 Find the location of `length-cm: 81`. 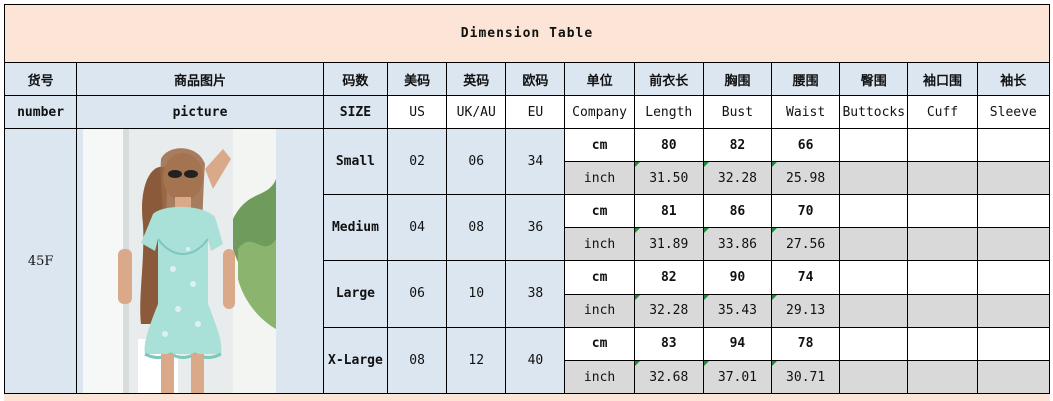

length-cm: 81 is located at coordinates (668, 211).